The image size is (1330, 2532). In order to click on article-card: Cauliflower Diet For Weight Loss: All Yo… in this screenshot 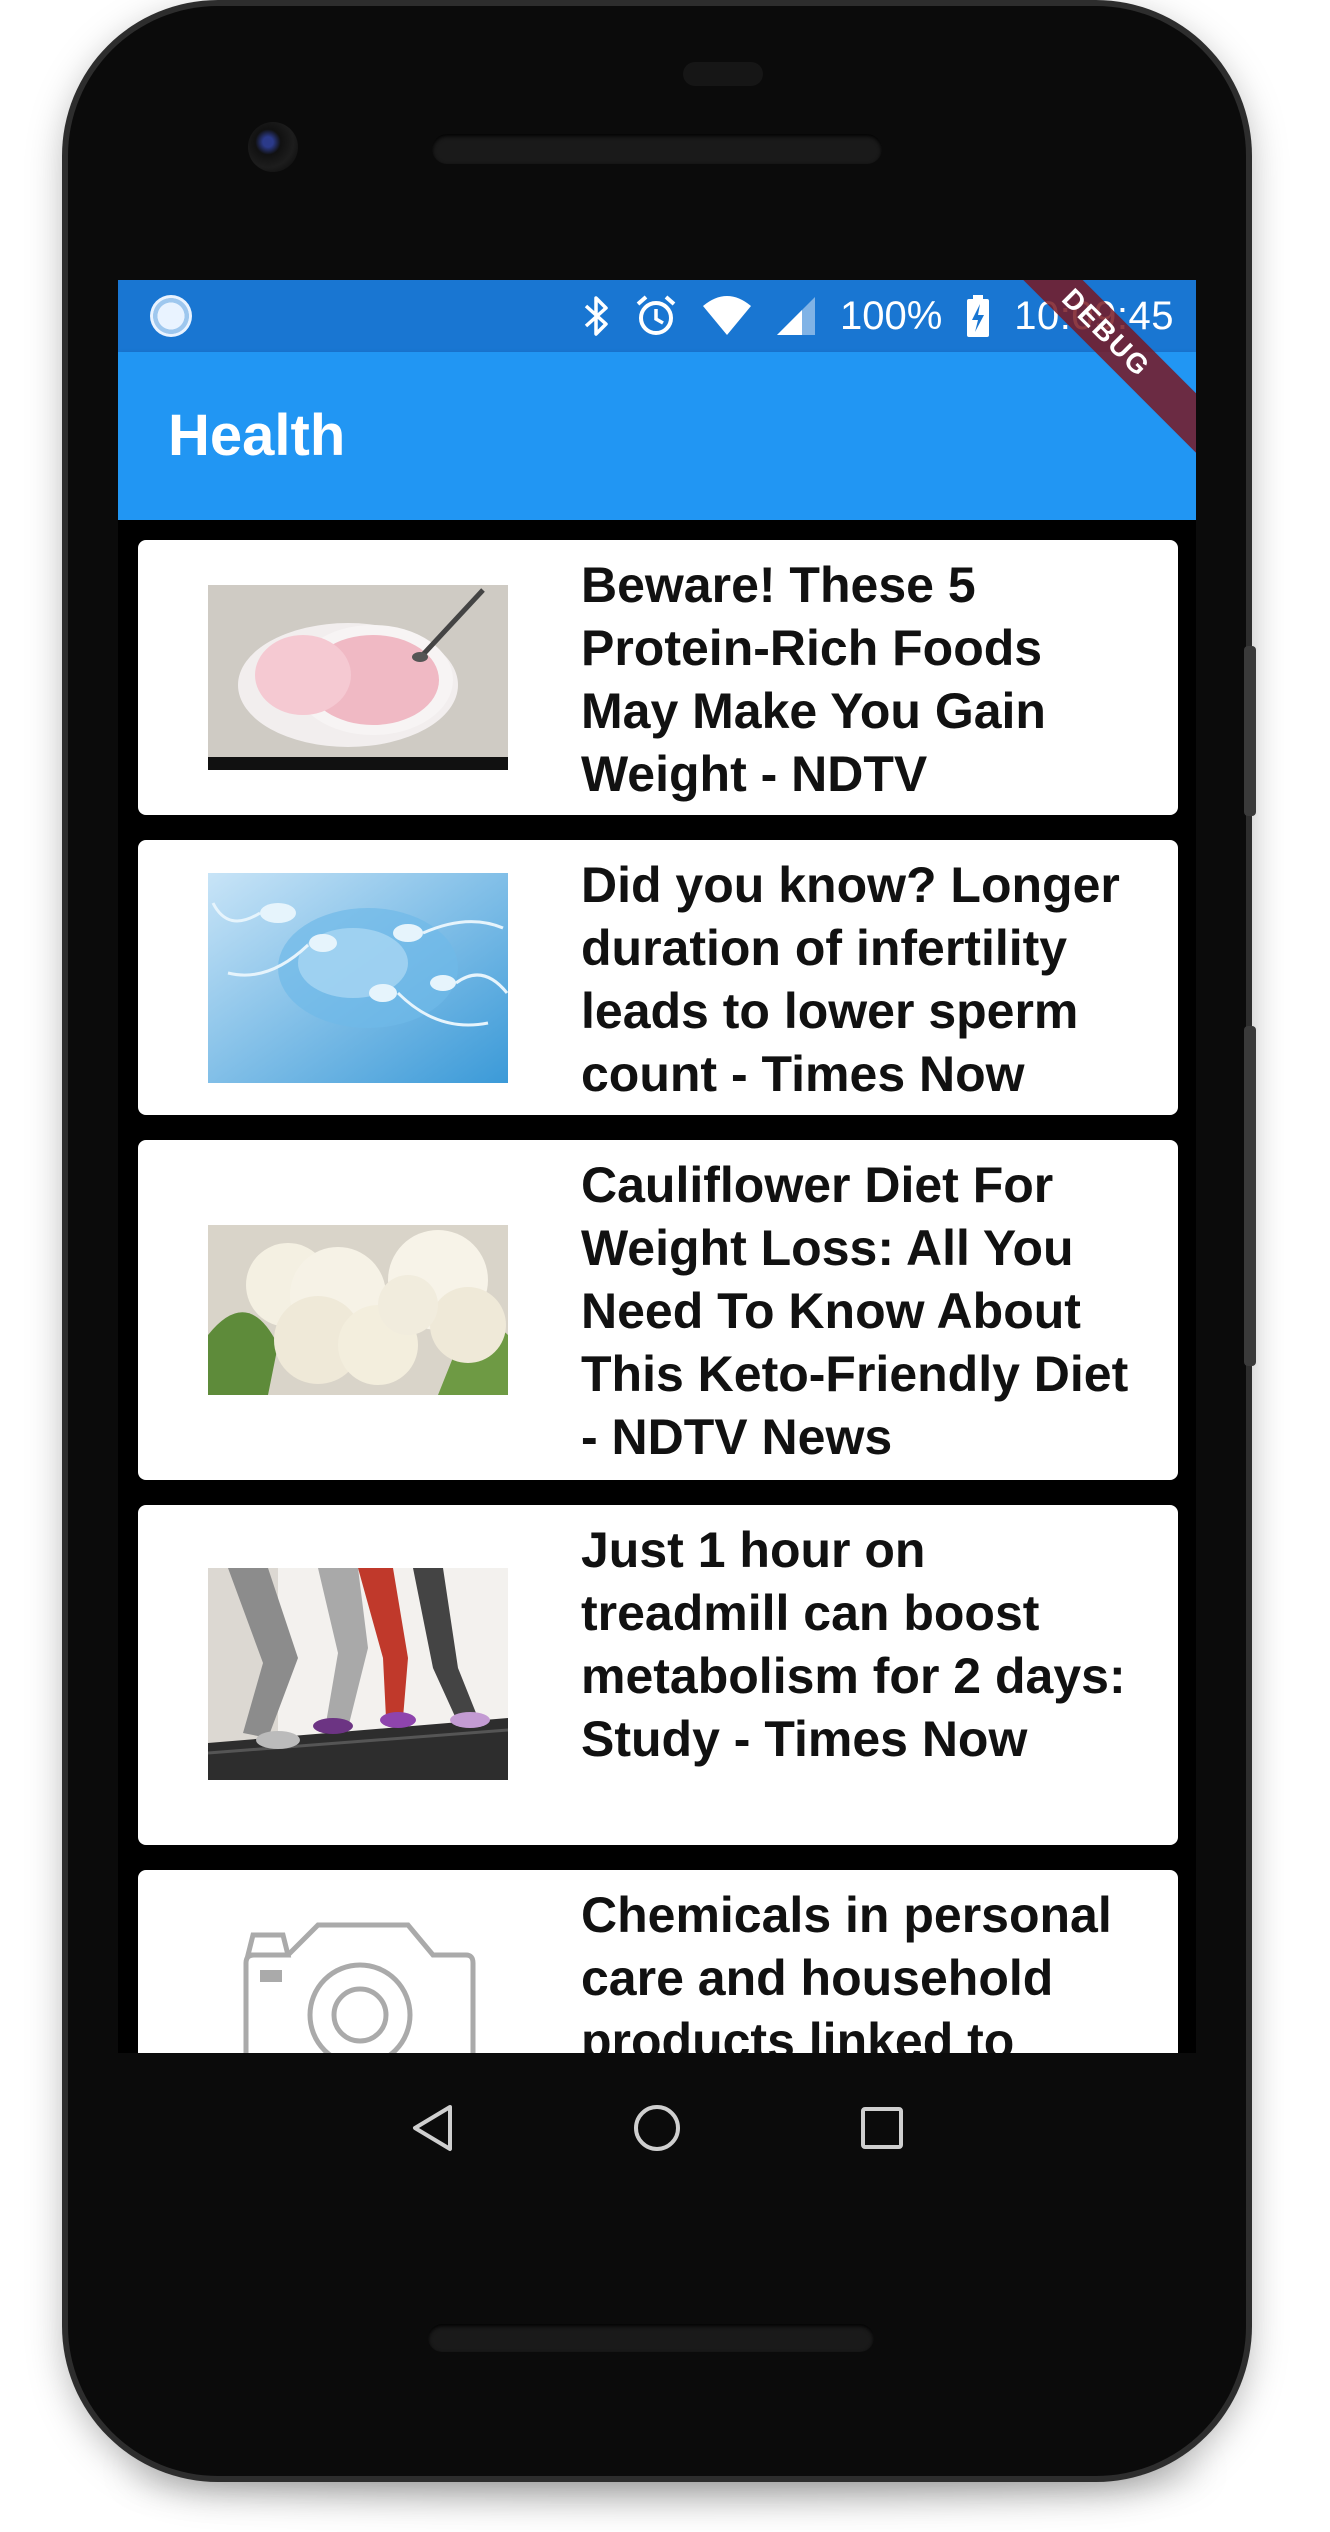, I will do `click(658, 1310)`.